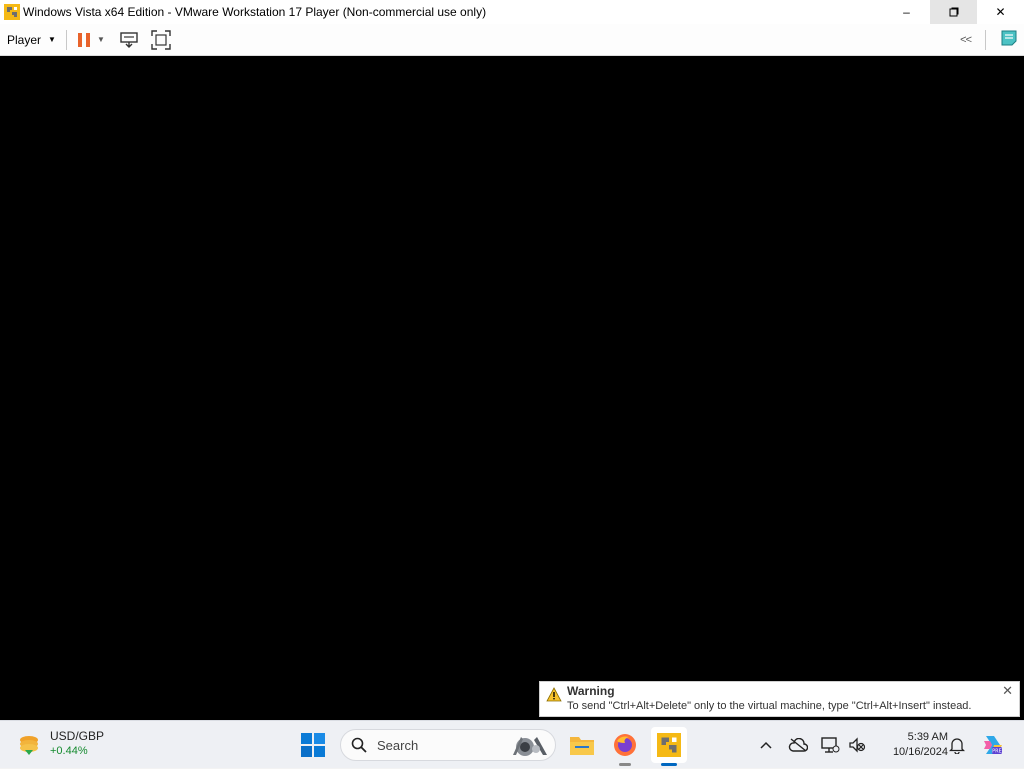  I want to click on clock-date: 10/16/2024, so click(920, 752).